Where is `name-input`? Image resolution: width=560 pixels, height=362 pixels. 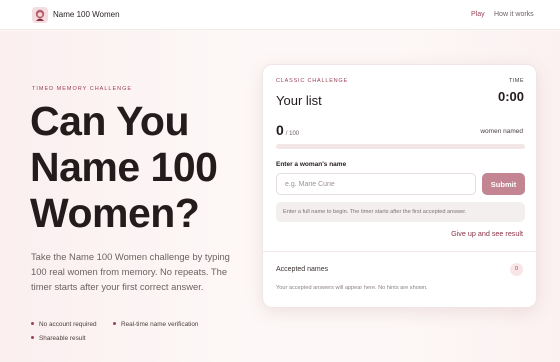
name-input is located at coordinates (376, 184).